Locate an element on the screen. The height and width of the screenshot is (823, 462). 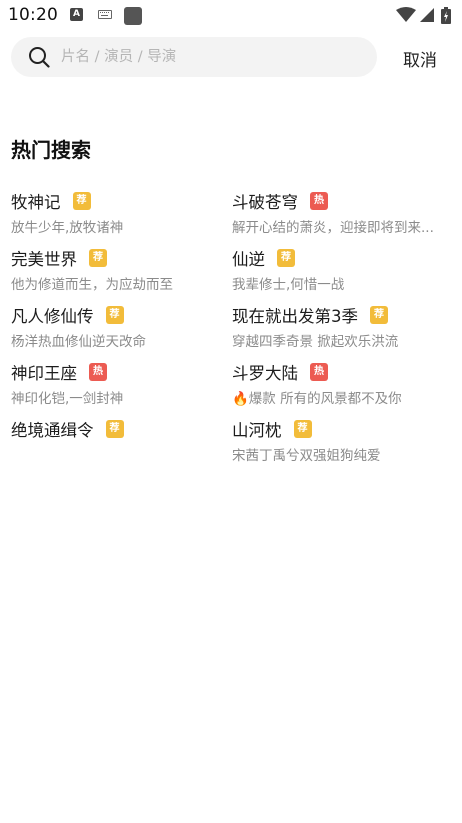
hot-item-title: 山河枕 is located at coordinates (257, 430).